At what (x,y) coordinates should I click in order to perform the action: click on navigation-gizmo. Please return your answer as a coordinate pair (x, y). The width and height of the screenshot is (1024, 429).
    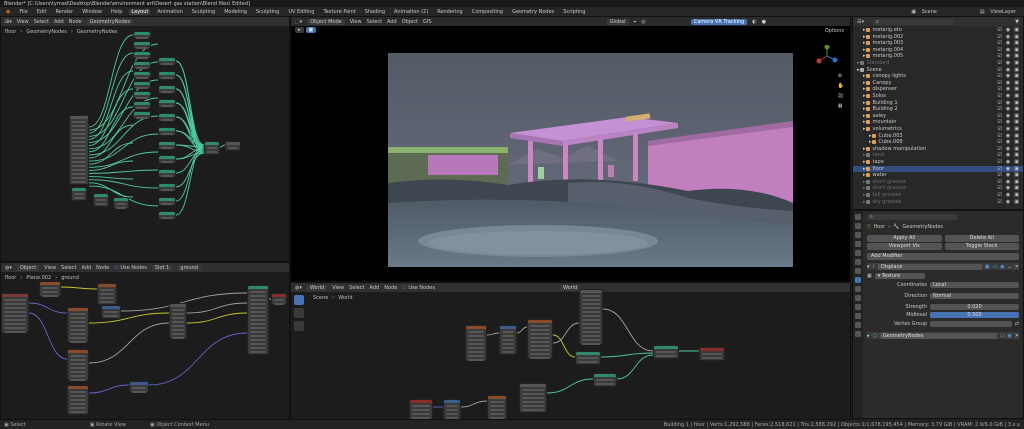
    Looking at the image, I should click on (827, 56).